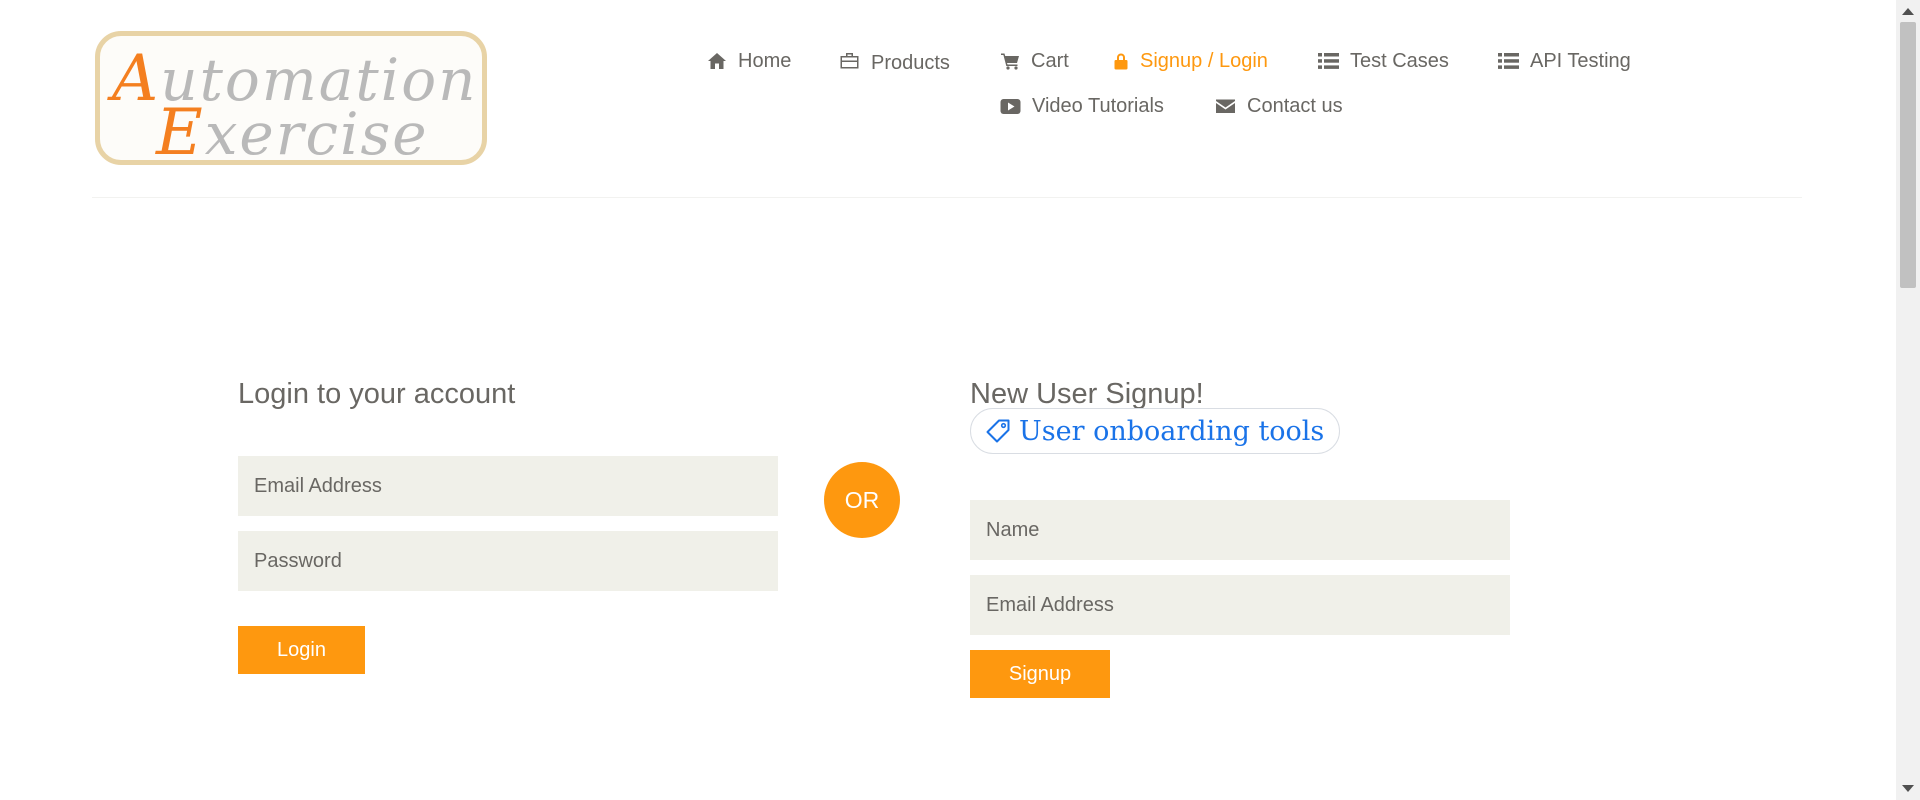  Describe the element at coordinates (1034, 61) in the screenshot. I see `nav-cart: Cart` at that location.